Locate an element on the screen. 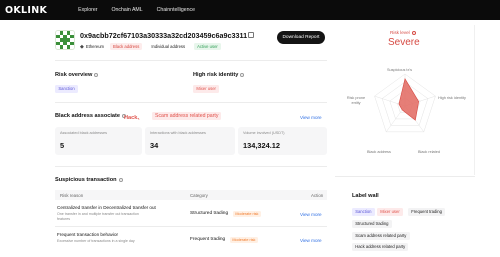 The image size is (500, 257). stat-value: 134,324.12 is located at coordinates (261, 145).